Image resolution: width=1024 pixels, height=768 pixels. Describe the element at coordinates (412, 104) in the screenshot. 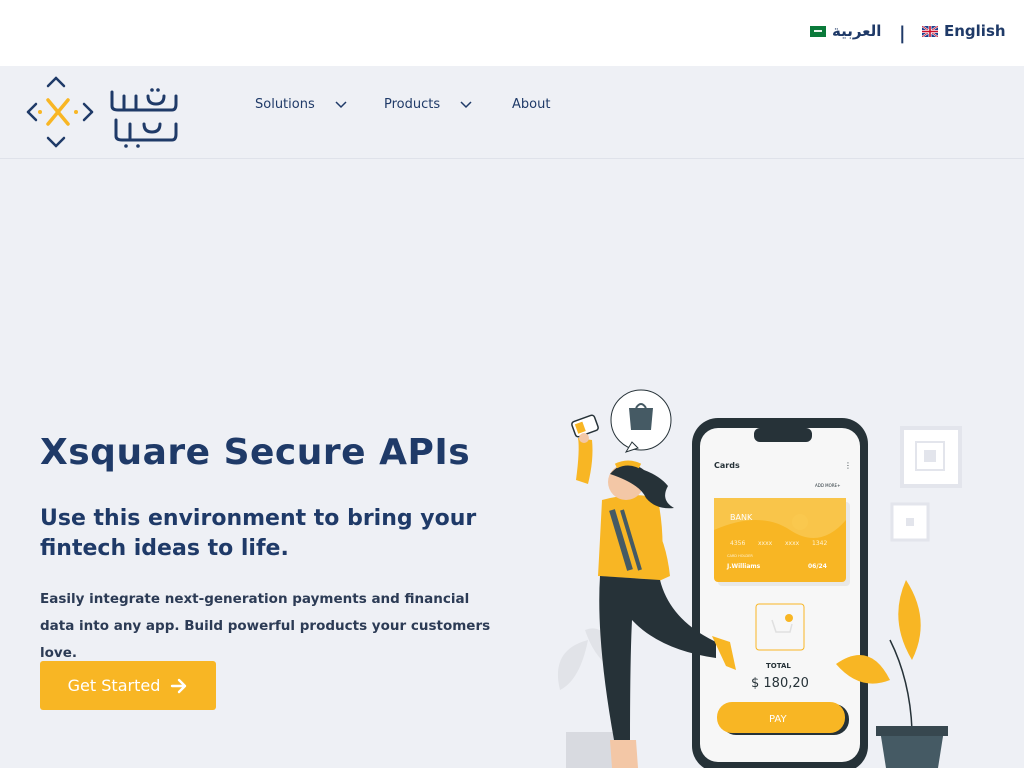

I see `nav-products-label: Products` at that location.